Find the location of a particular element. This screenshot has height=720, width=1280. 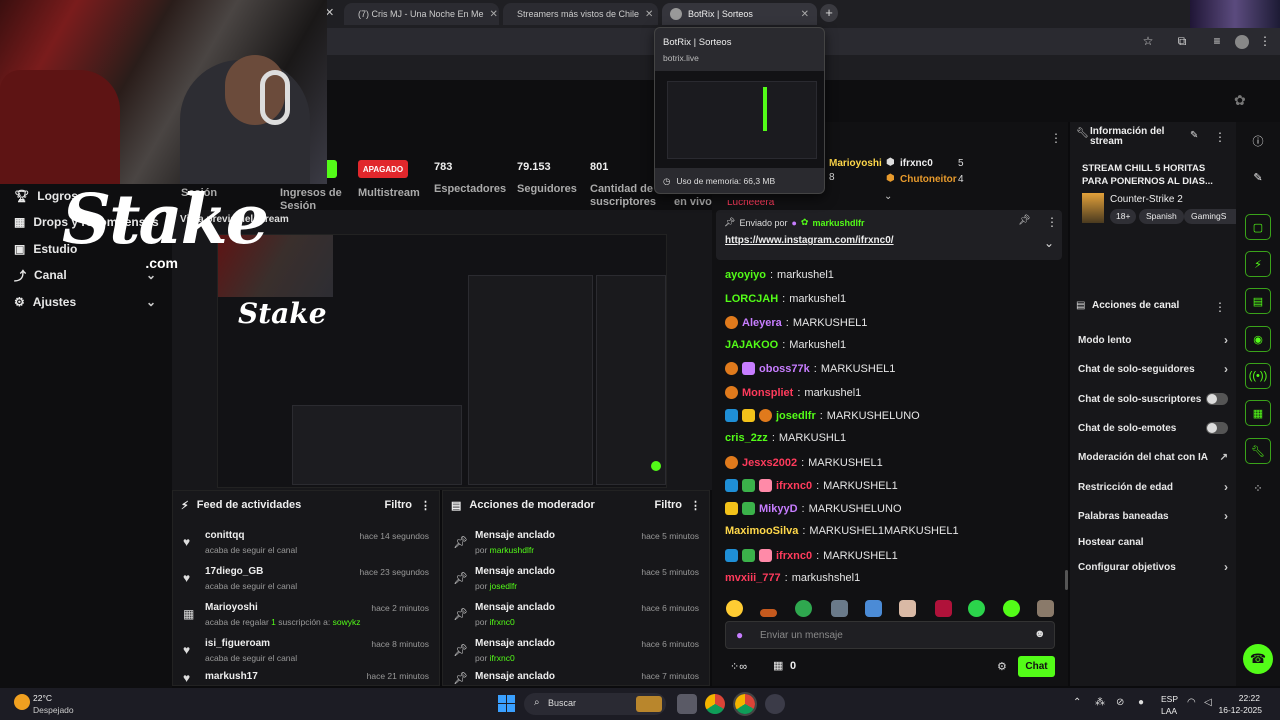

task-view-icon is located at coordinates (687, 704).